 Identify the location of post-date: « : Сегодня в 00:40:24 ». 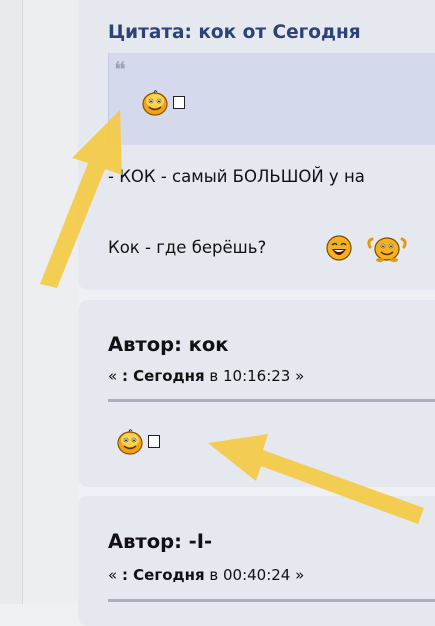
(206, 575).